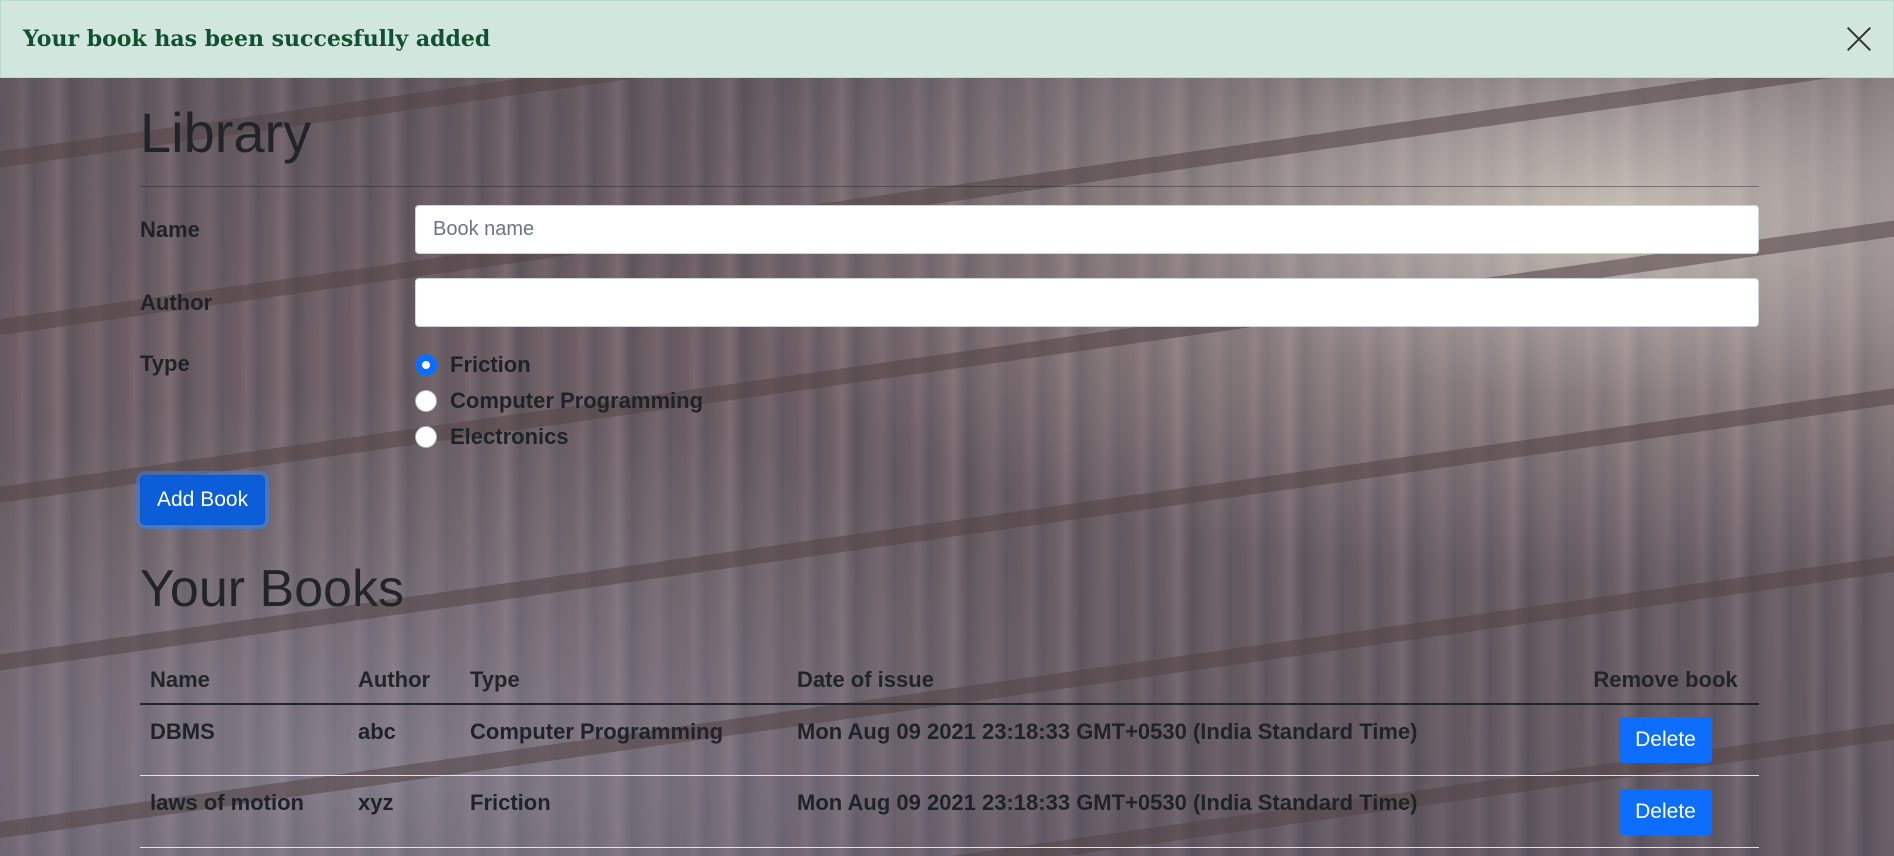  I want to click on alert-message: Your book has been succesfully added, so click(257, 39).